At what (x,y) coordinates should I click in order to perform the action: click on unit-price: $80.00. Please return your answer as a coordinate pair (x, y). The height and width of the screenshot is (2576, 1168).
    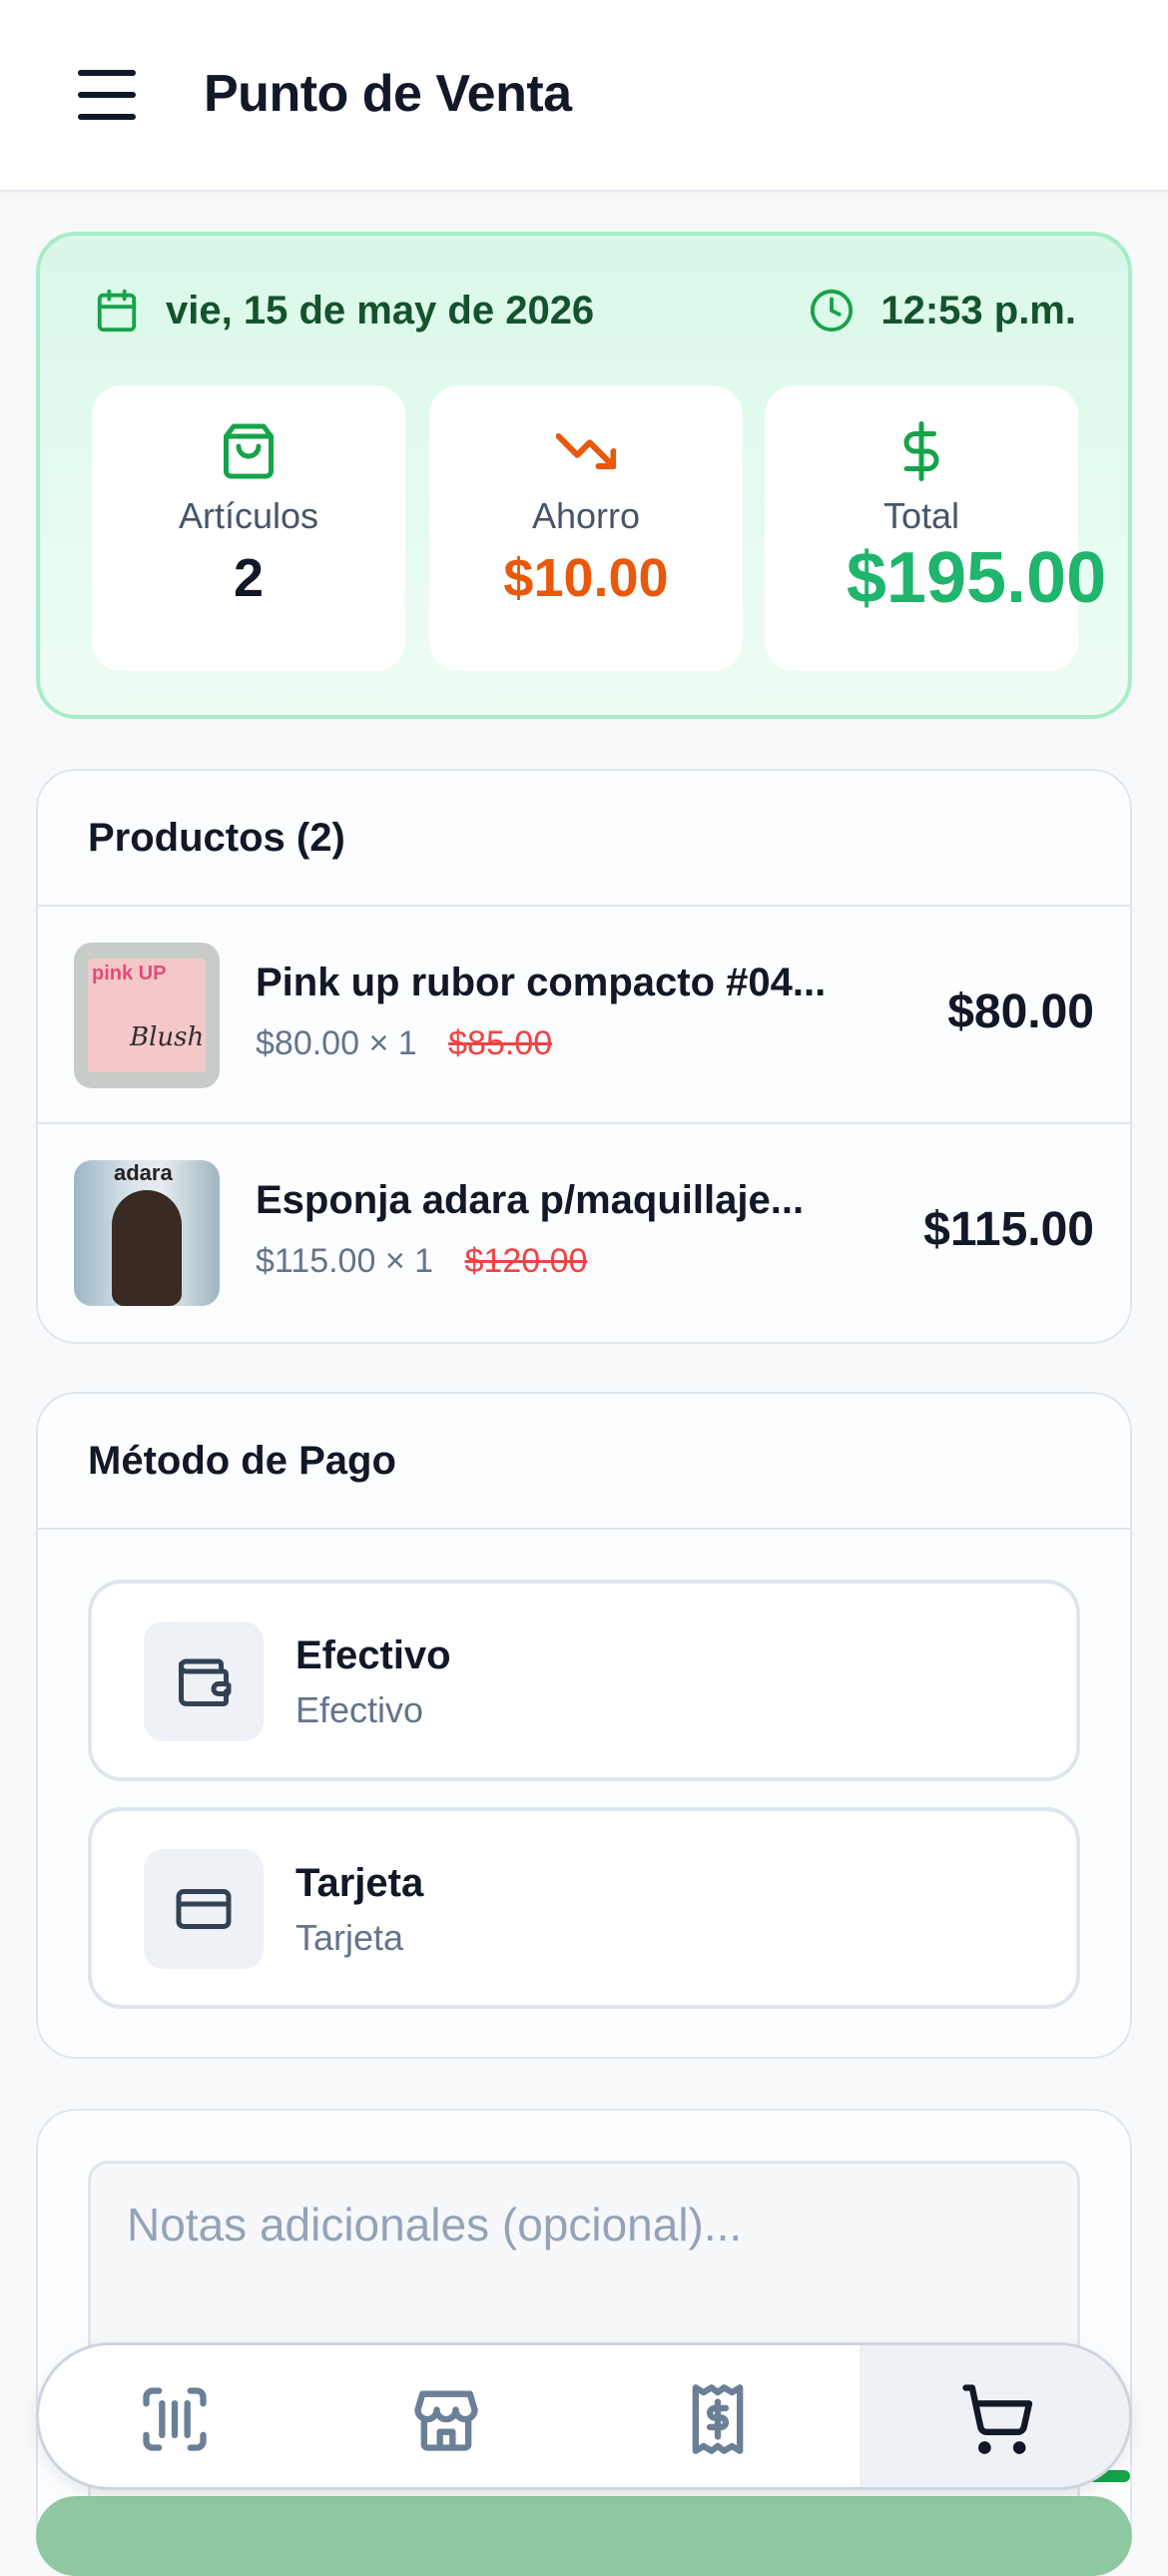
    Looking at the image, I should click on (307, 1043).